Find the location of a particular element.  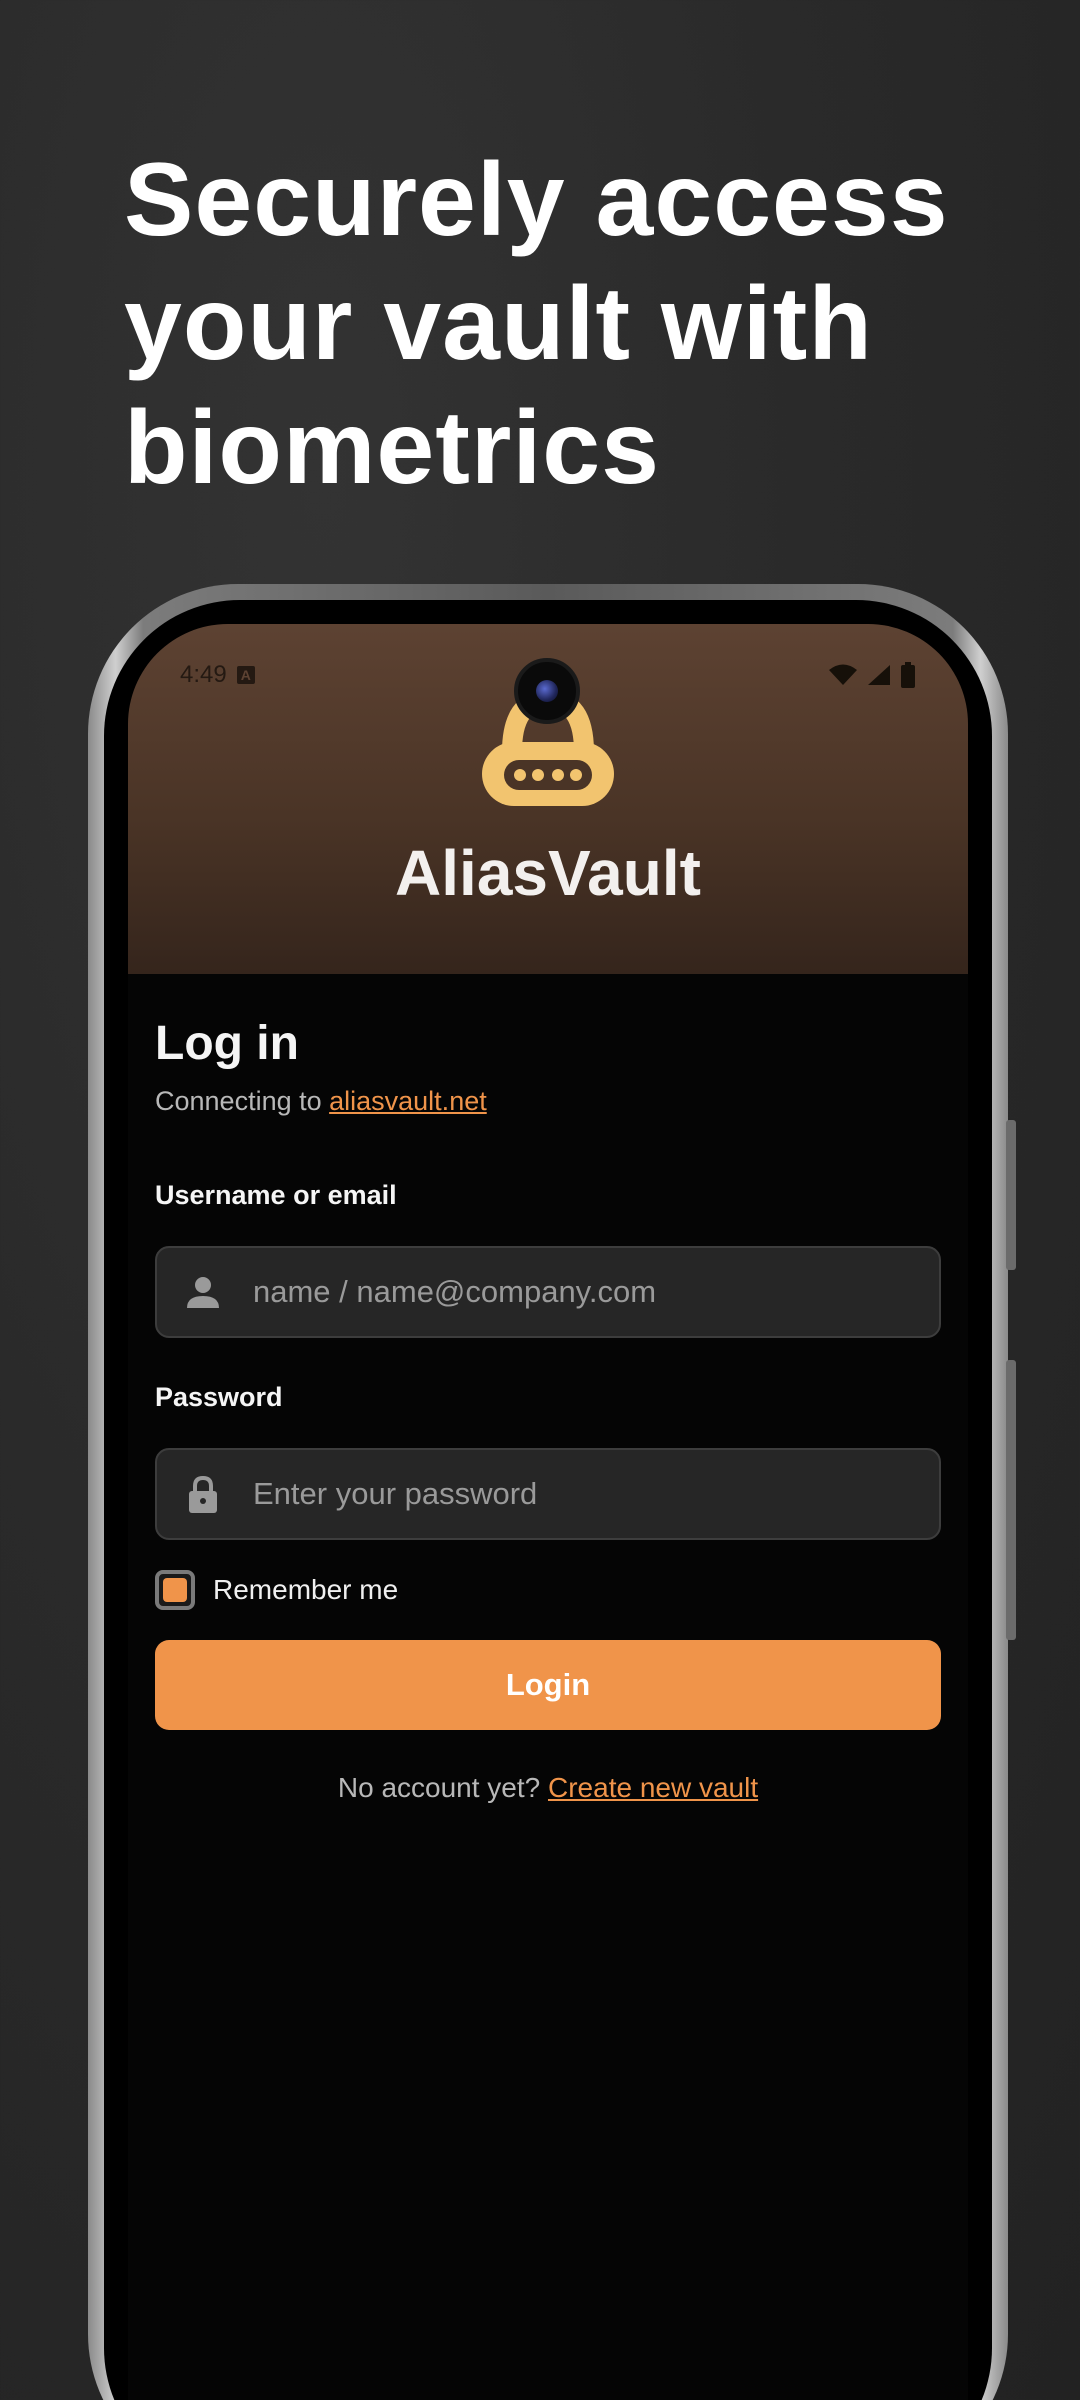

volume-button is located at coordinates (1011, 1195).